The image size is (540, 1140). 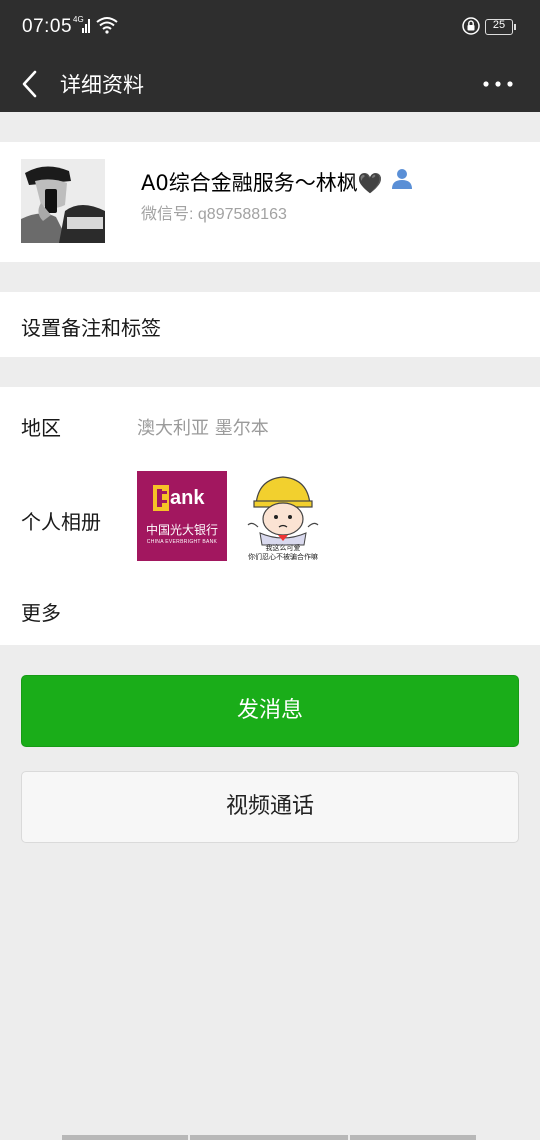 I want to click on lock-icon, so click(x=471, y=26).